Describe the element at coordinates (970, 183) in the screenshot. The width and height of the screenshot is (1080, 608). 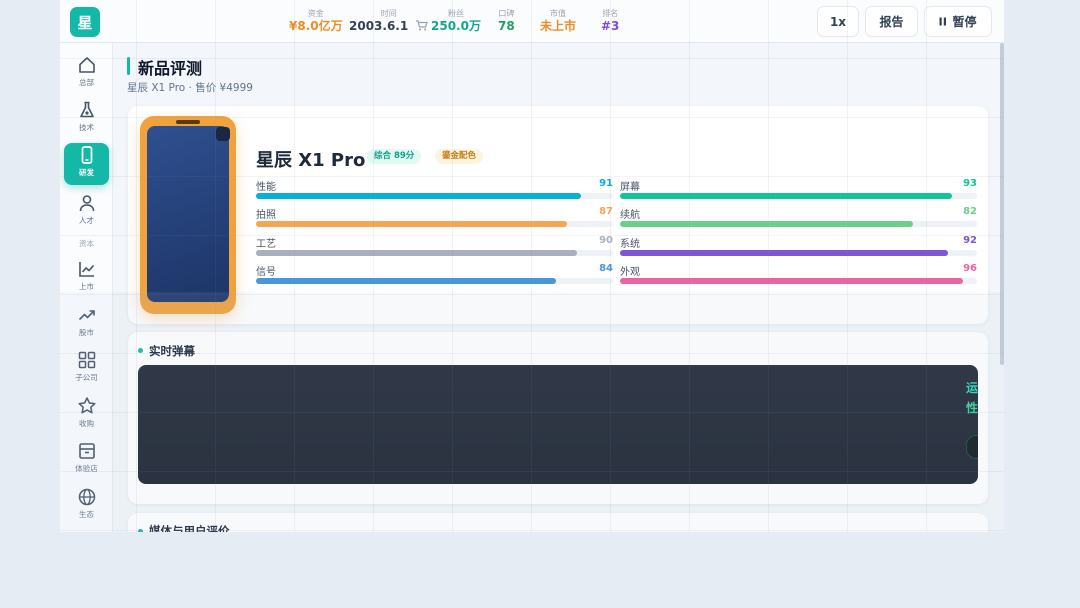
I see `stat-screen-value: 93` at that location.